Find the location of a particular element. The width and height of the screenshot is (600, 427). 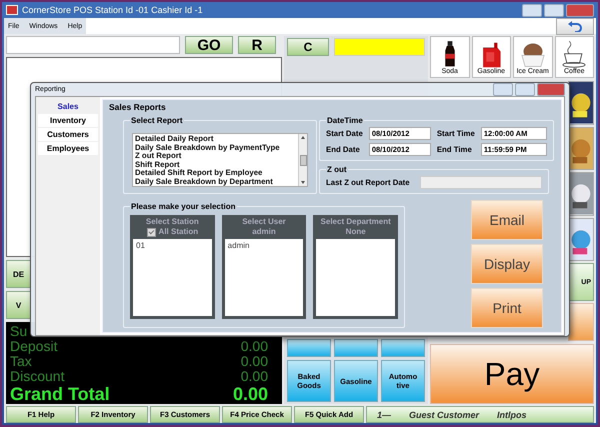

section-title: Sales Reports is located at coordinates (138, 107).